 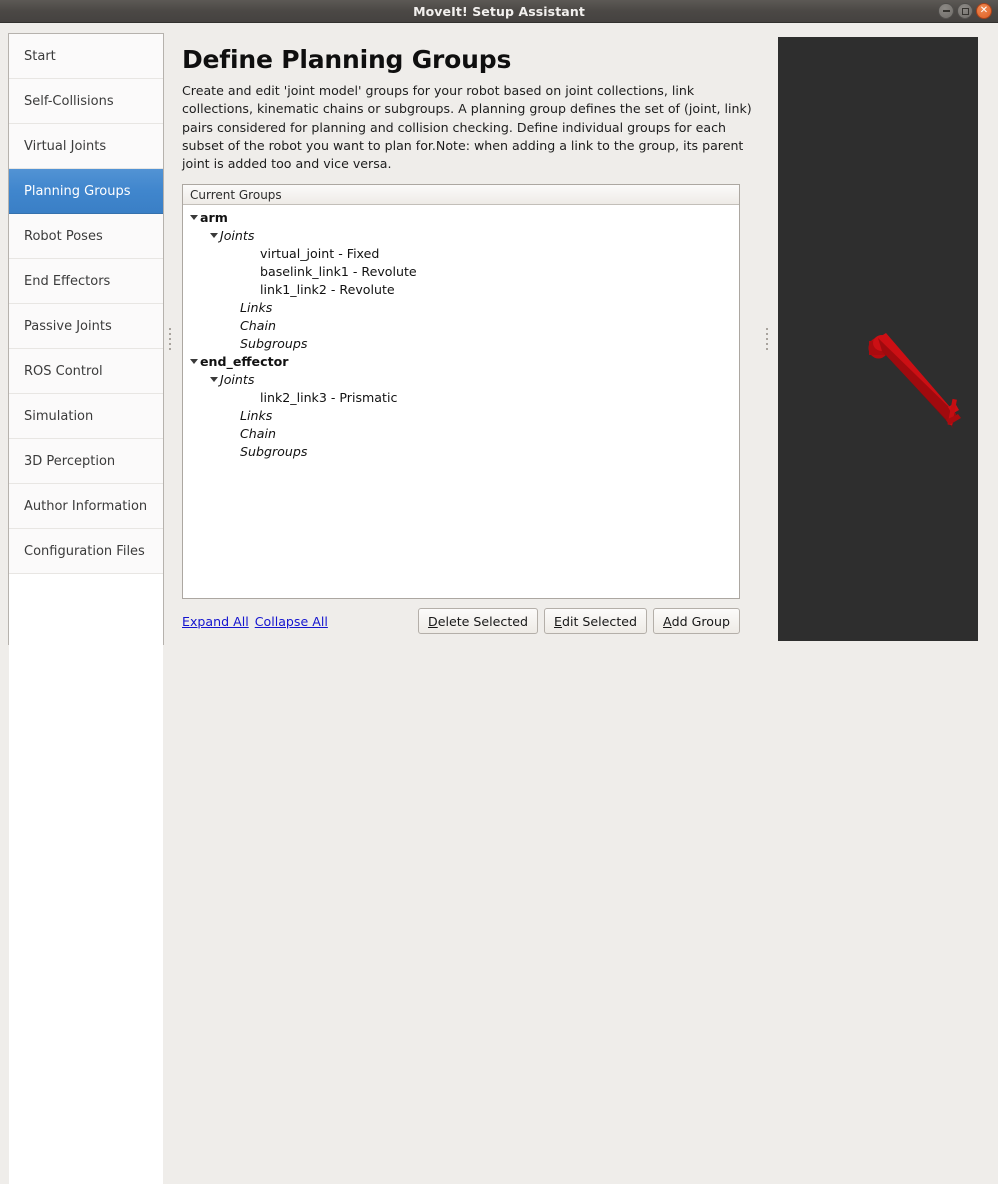 I want to click on sidebar-item-passive-joints: Passive Joints, so click(x=86, y=326).